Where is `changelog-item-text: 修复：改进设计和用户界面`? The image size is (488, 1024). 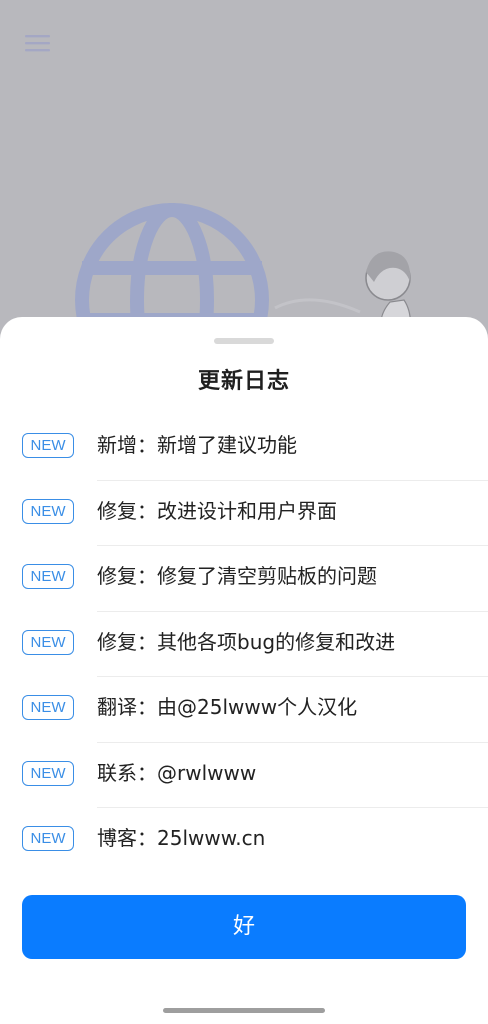
changelog-item-text: 修复：改进设计和用户界面 is located at coordinates (217, 510).